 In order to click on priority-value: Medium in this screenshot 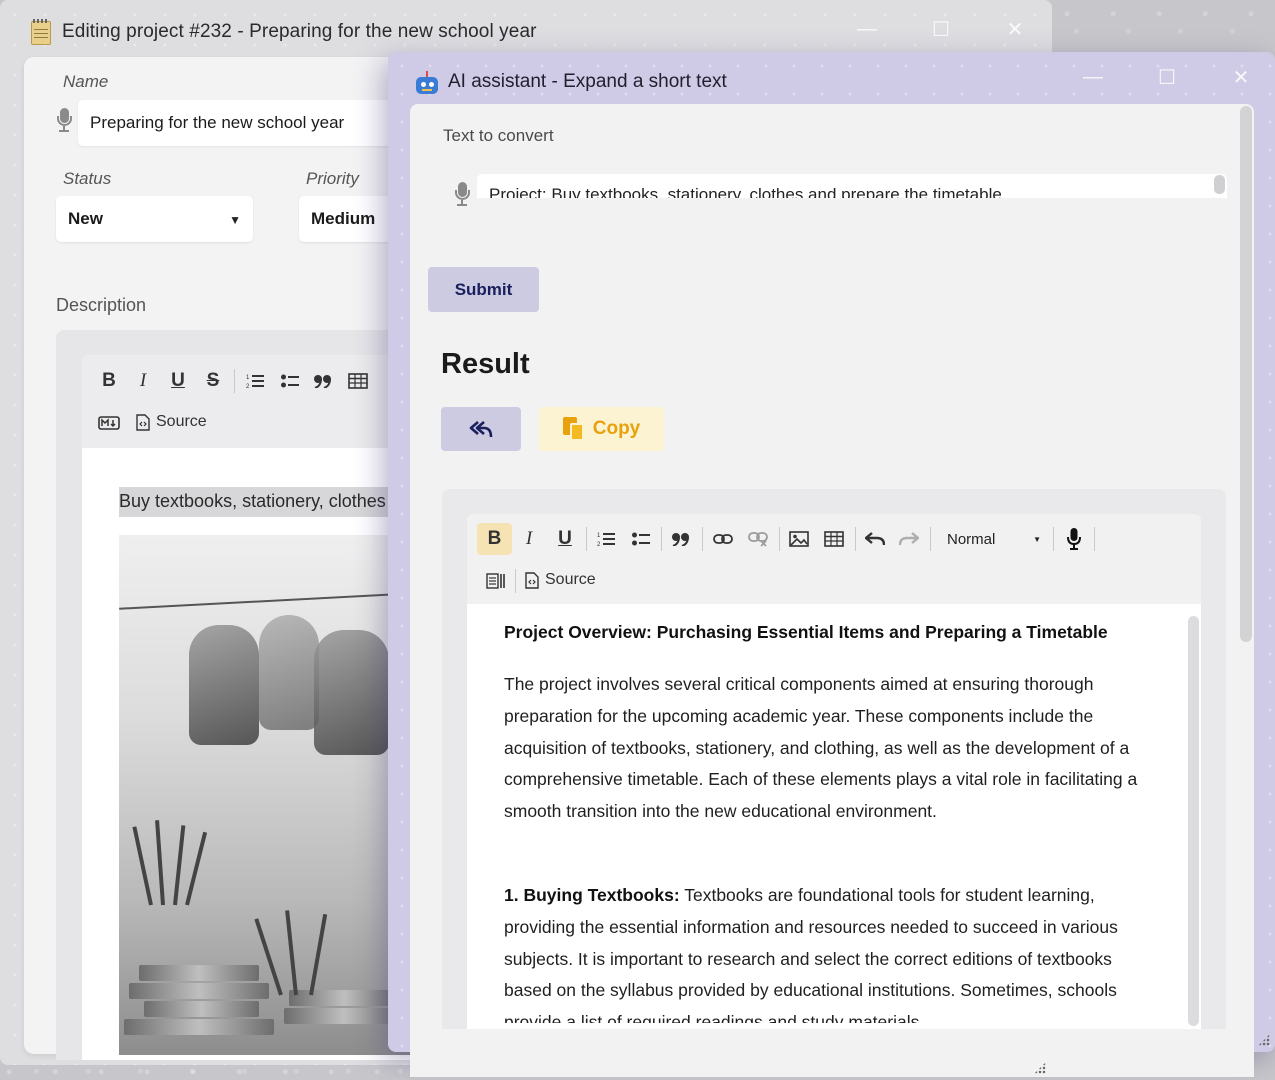, I will do `click(343, 218)`.